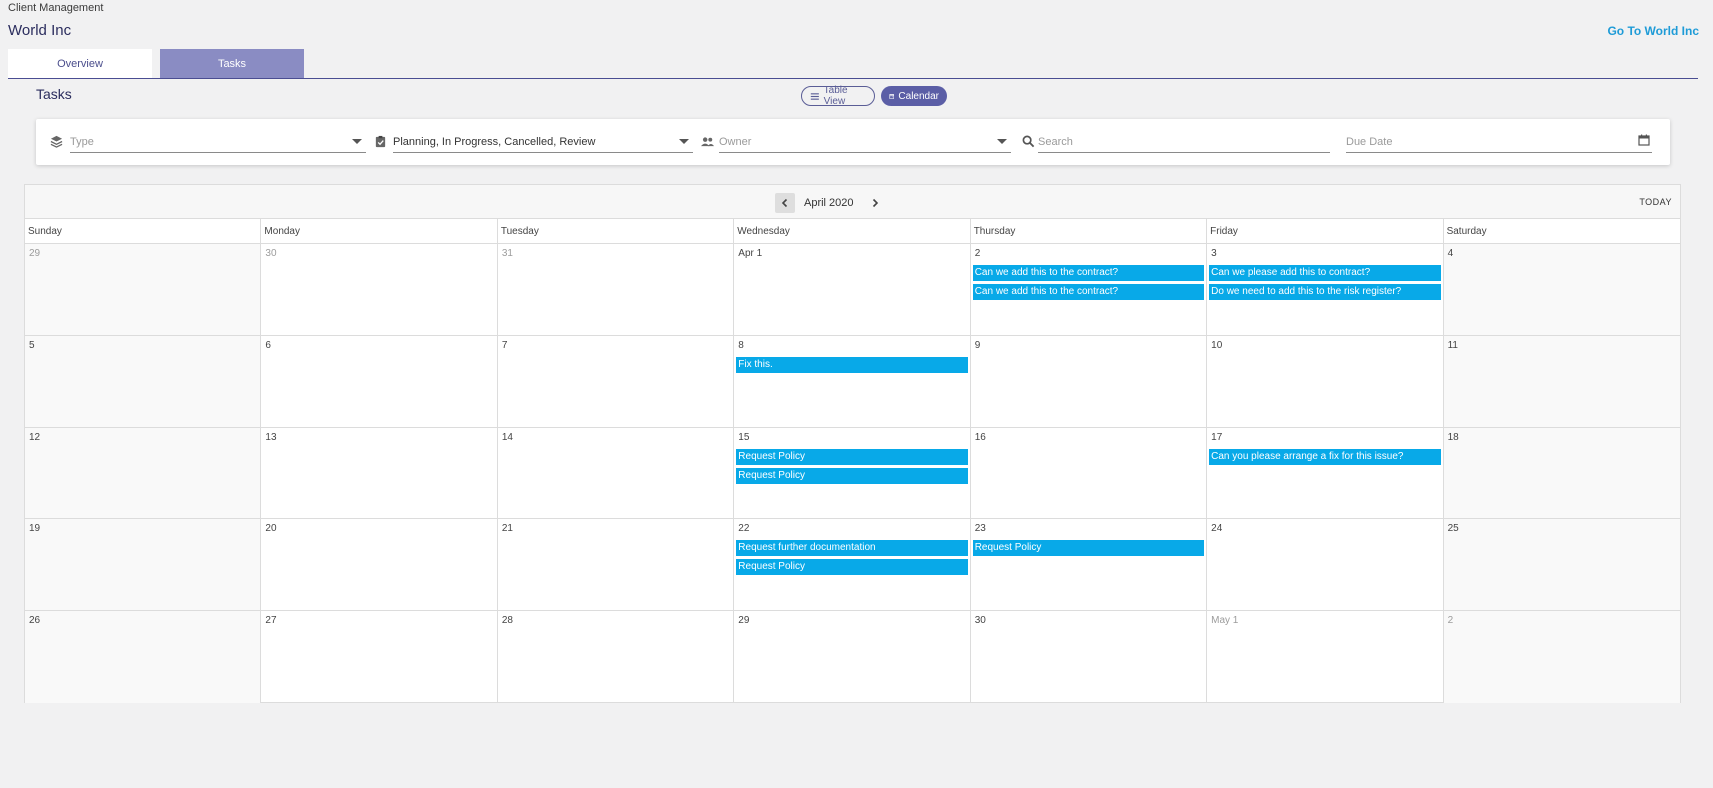 The image size is (1713, 788). Describe the element at coordinates (852, 381) in the screenshot. I see `calendar-day-cell: 8 Fix this.` at that location.